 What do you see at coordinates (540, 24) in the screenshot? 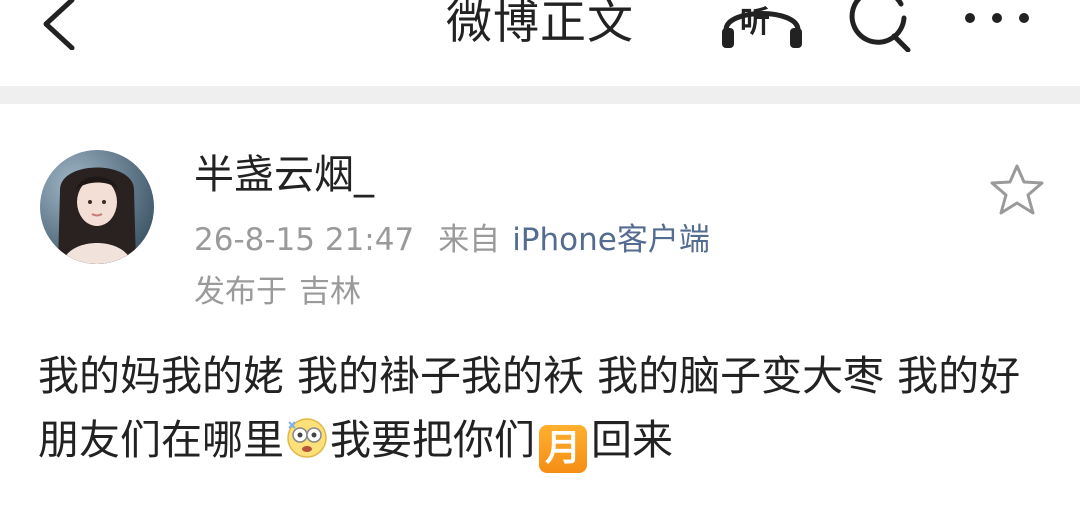
I see `page-title: 微博正文` at bounding box center [540, 24].